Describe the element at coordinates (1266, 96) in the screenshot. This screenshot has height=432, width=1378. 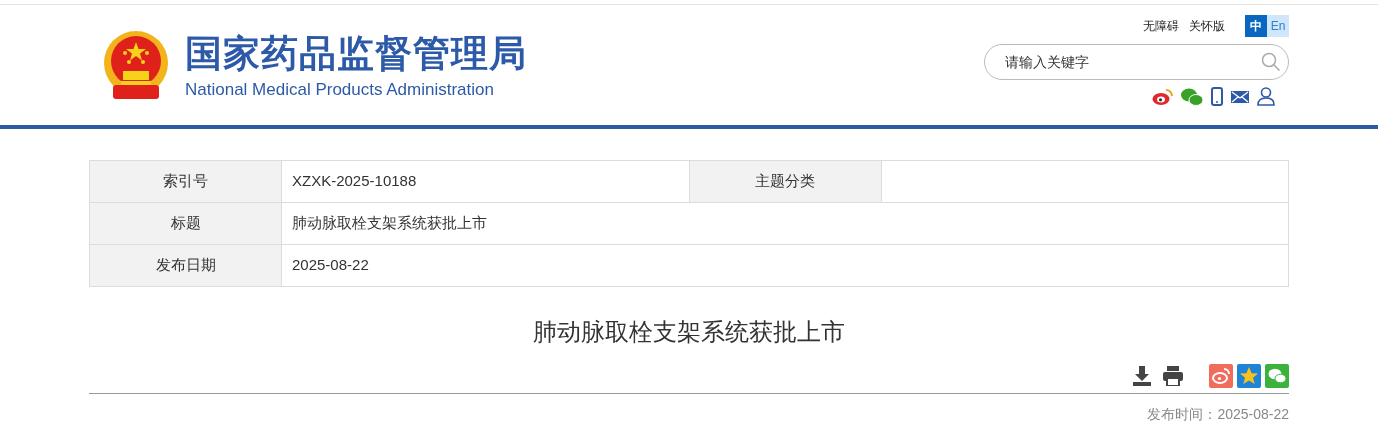
I see `user-icon` at that location.